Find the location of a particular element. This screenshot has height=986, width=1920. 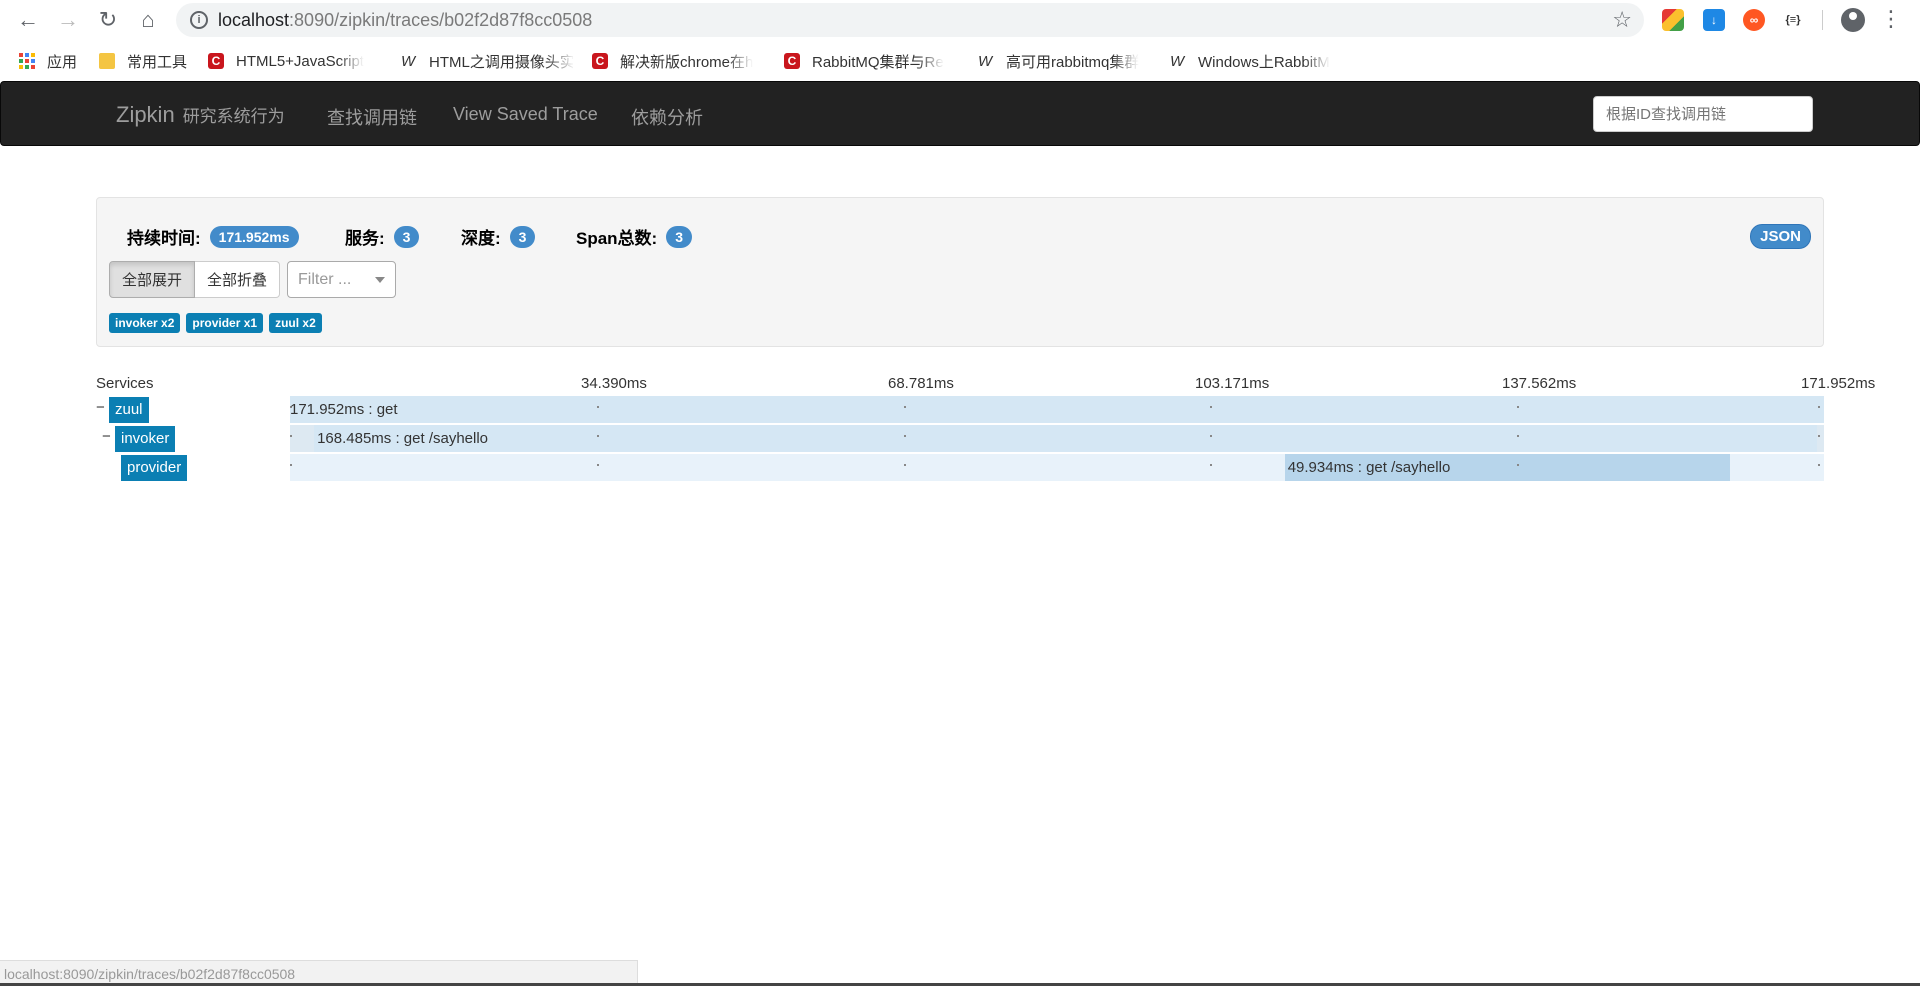

home-icon: ⌂ is located at coordinates (148, 20).